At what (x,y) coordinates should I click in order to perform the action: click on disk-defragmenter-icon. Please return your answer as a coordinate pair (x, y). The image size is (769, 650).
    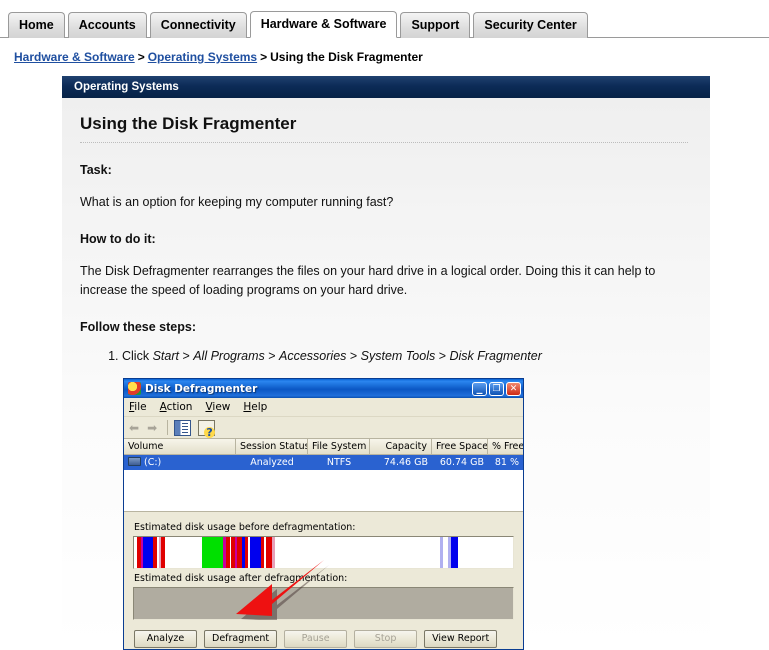
    Looking at the image, I should click on (134, 388).